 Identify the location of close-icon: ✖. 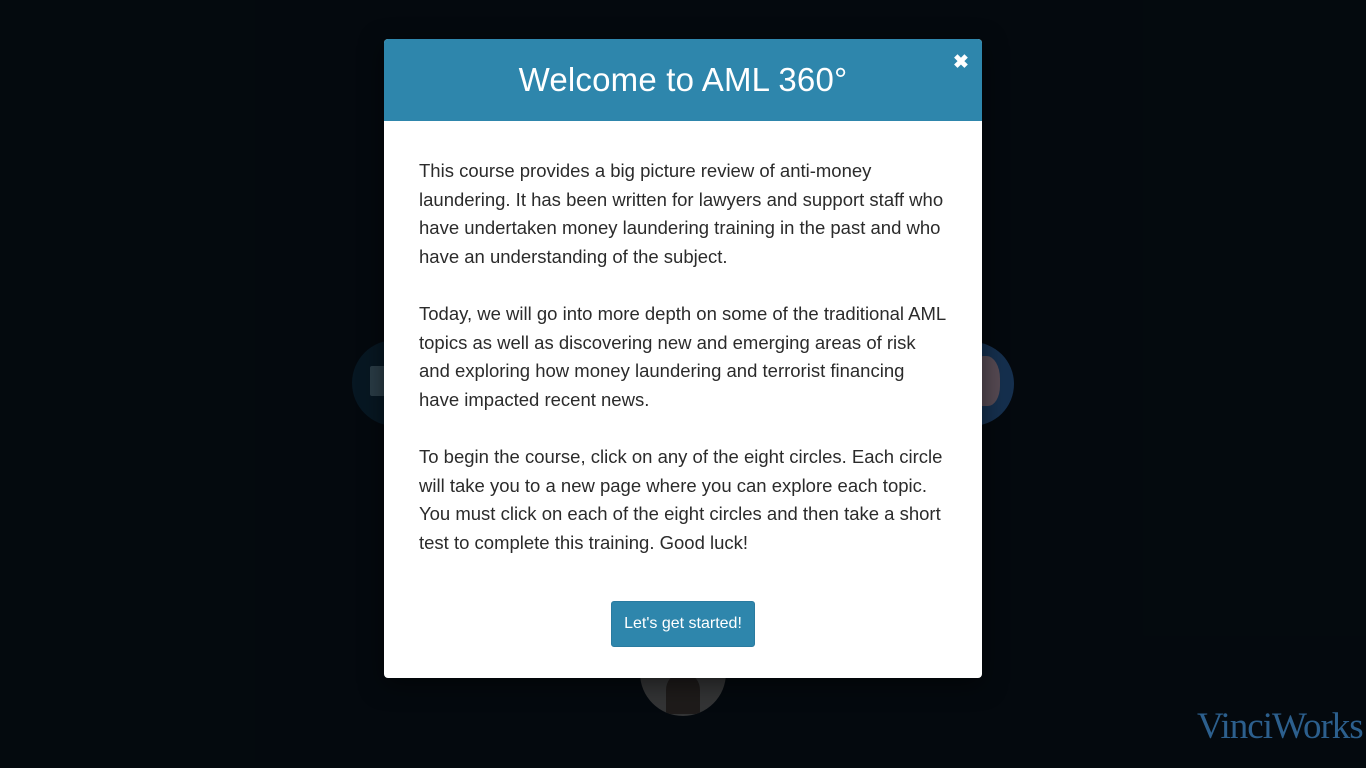
(961, 63).